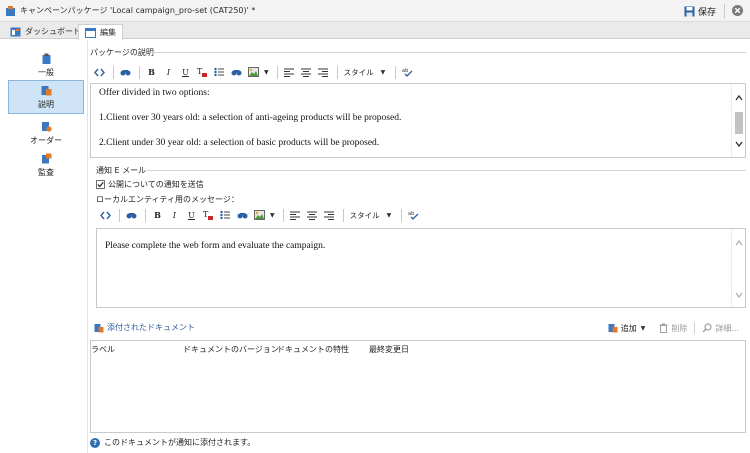  I want to click on sidebar-item-label: オーダー, so click(46, 140).